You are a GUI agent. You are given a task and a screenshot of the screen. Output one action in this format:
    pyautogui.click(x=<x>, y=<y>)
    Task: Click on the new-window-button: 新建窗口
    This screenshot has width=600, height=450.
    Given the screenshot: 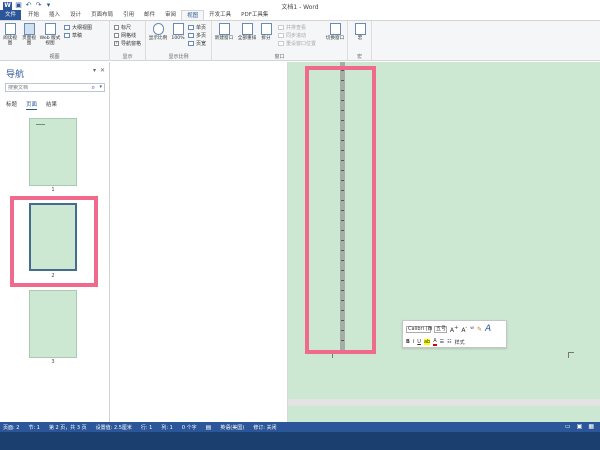 What is the action you would take?
    pyautogui.click(x=224, y=32)
    